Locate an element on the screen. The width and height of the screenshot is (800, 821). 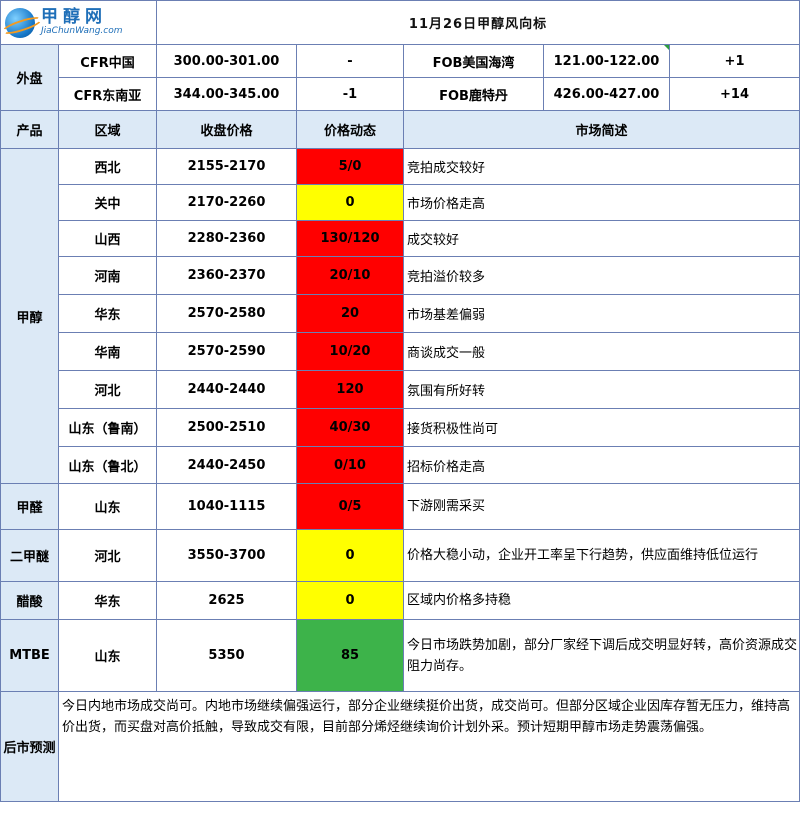
price-cell: 1040-1115 is located at coordinates (226, 506).